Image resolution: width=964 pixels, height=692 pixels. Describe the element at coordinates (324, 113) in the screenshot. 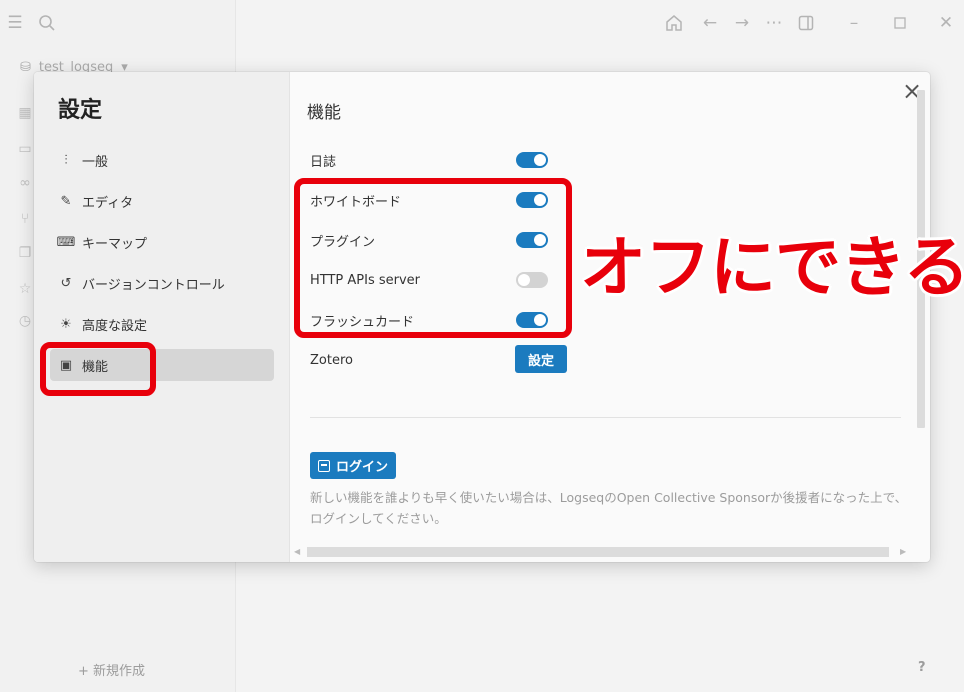

I see `section-title: 機能` at that location.